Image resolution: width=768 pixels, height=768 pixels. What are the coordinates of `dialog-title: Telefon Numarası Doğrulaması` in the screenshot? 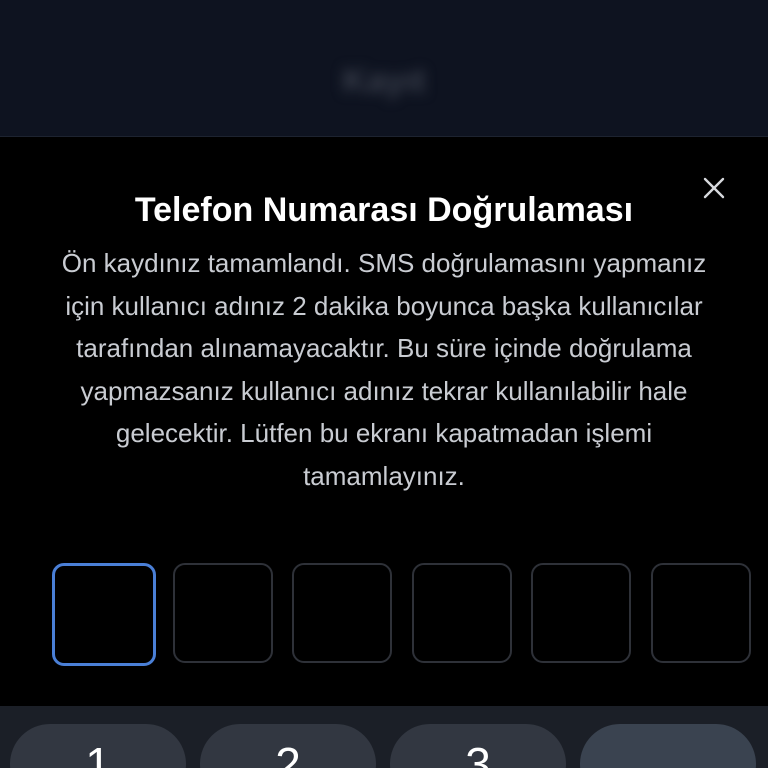 It's located at (384, 210).